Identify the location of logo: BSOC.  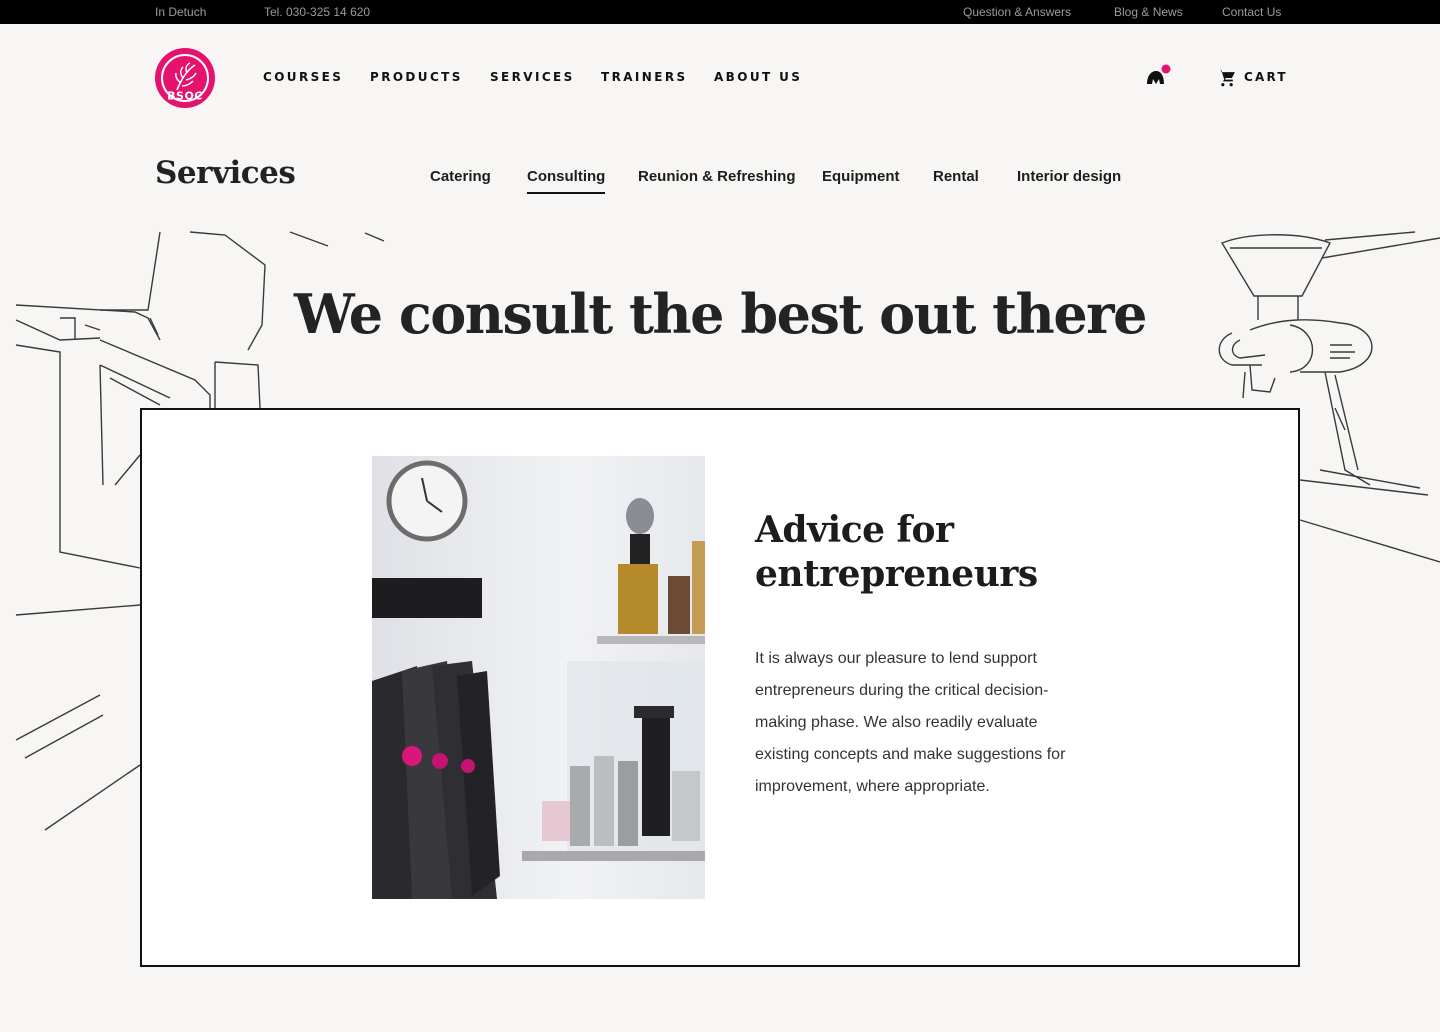
(185, 78).